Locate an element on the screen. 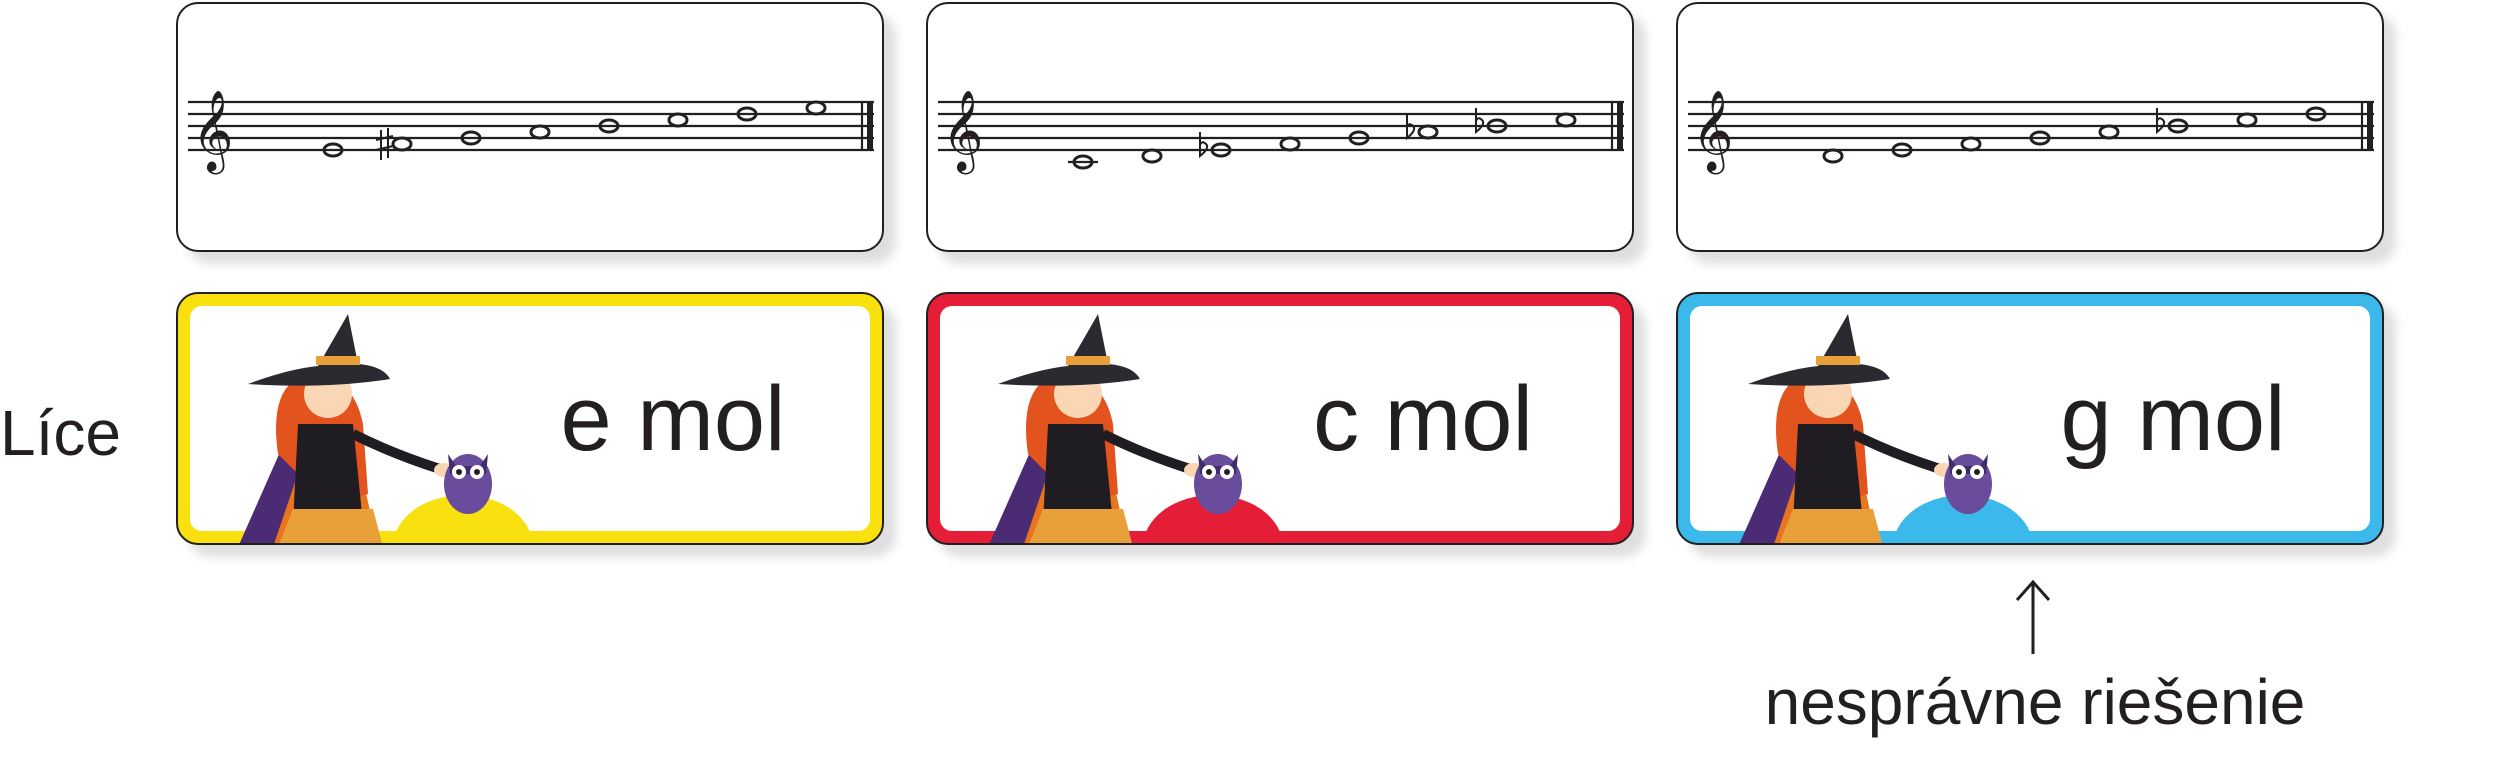 This screenshot has width=2497, height=771. key-name: c mol is located at coordinates (1423, 419).